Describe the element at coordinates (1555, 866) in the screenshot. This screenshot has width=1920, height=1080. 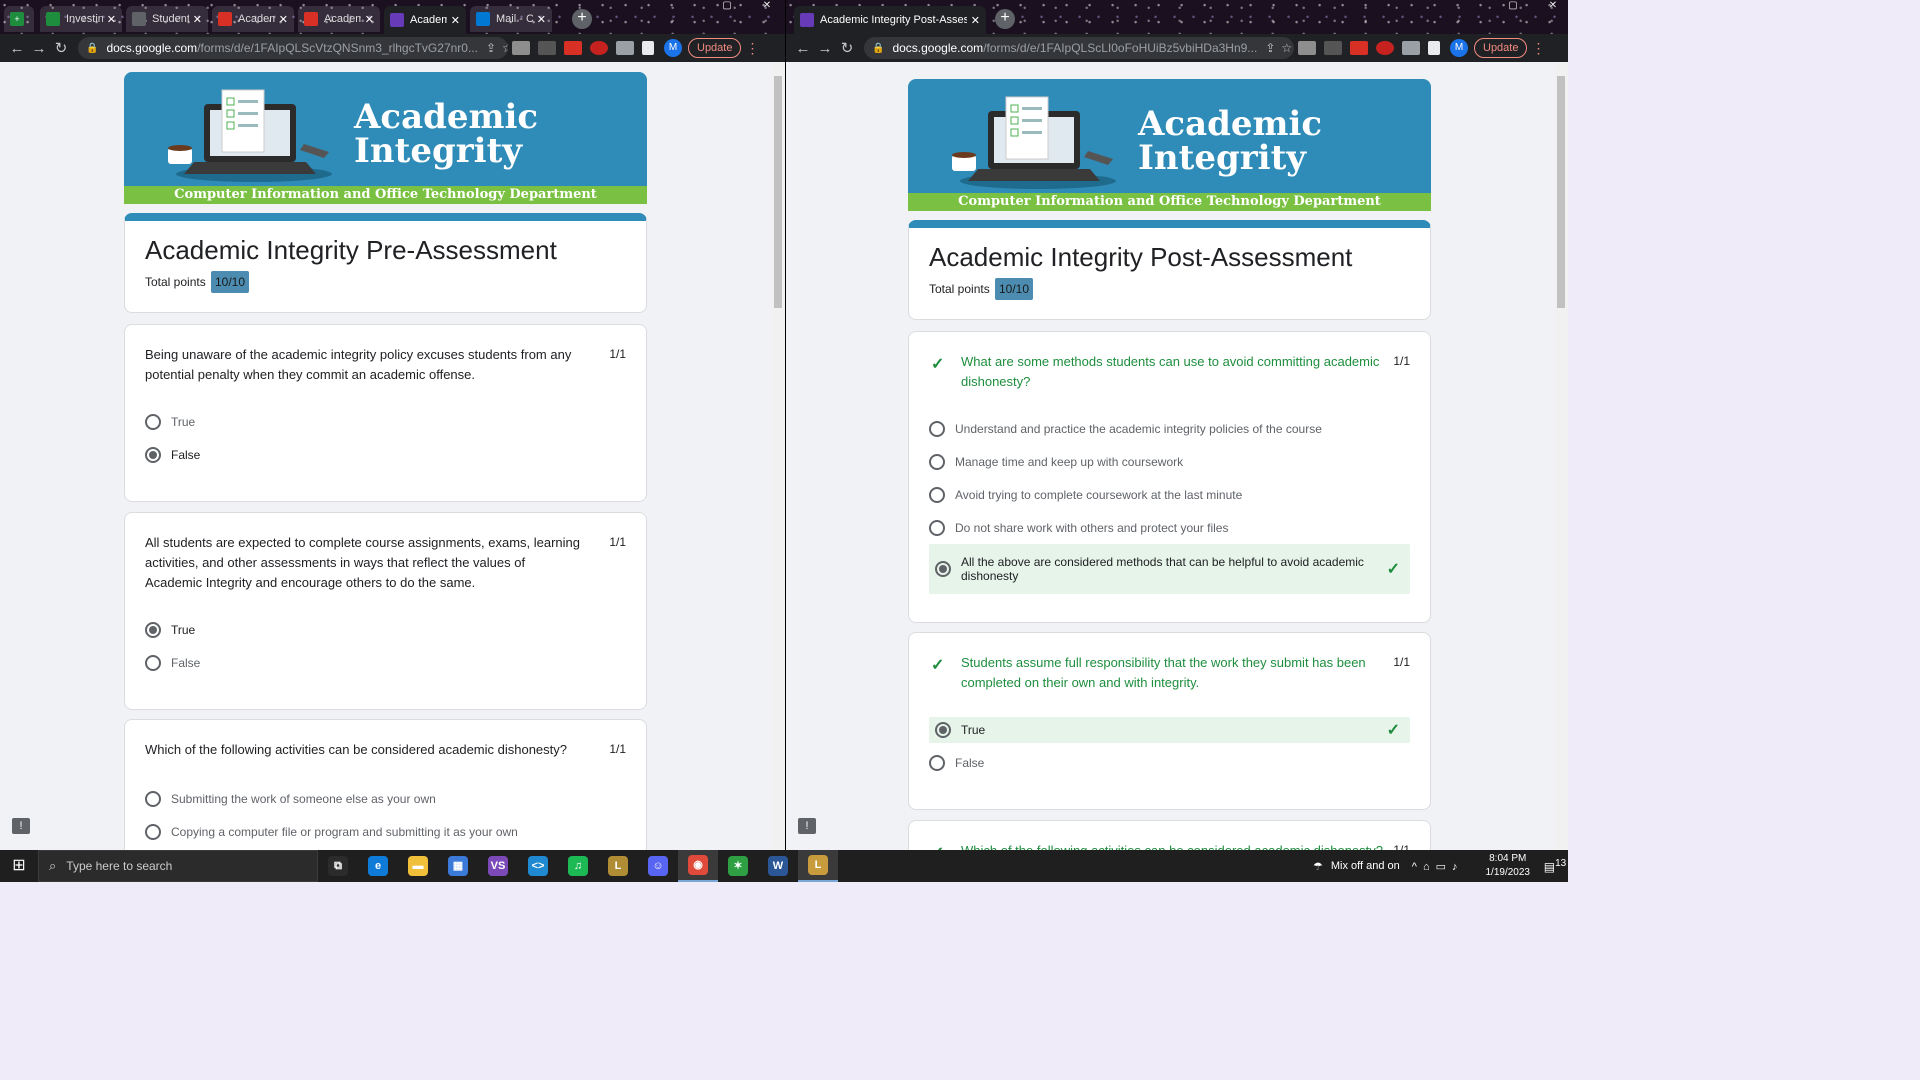
I see `notifications-icon: ▤13` at that location.